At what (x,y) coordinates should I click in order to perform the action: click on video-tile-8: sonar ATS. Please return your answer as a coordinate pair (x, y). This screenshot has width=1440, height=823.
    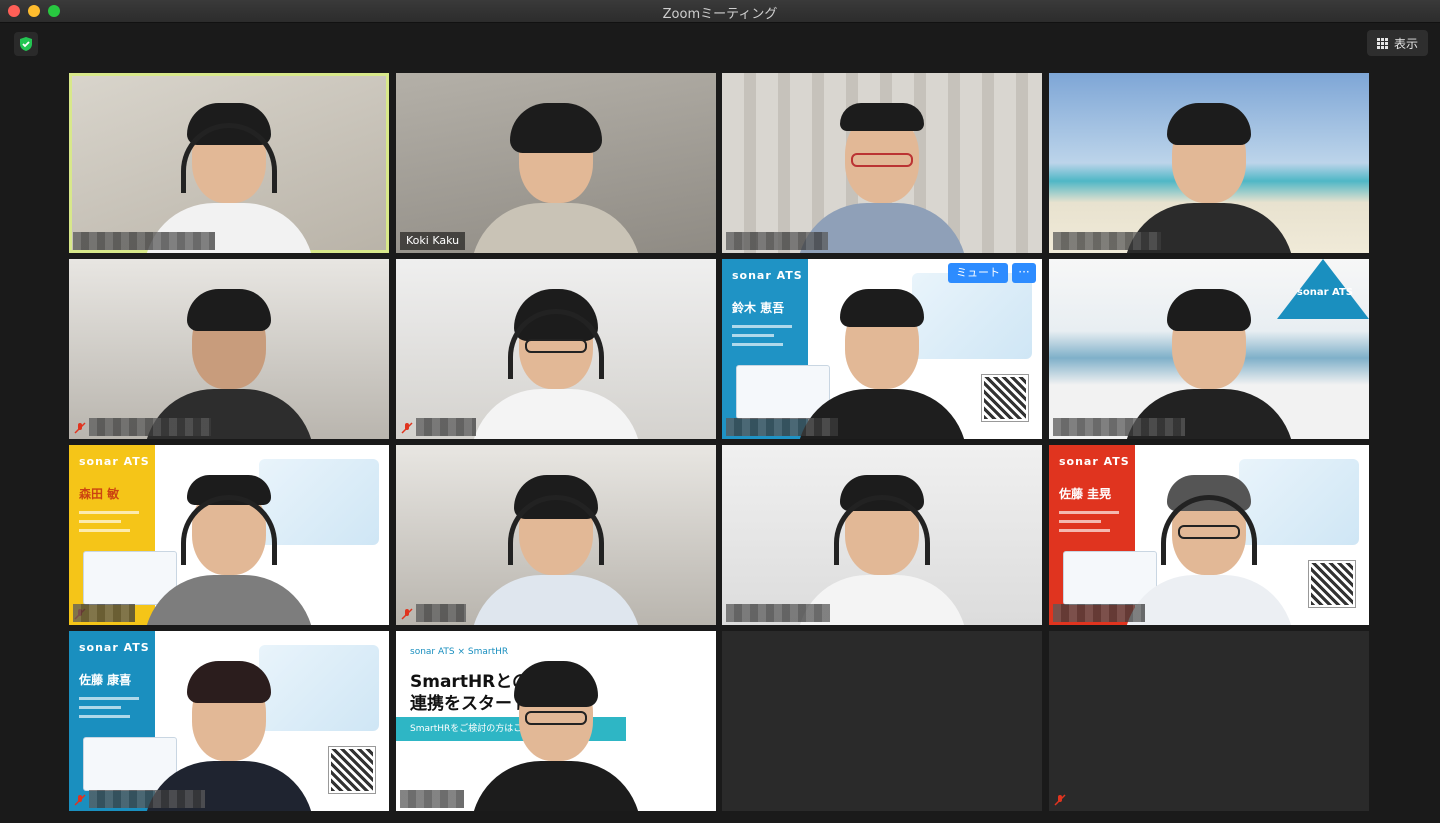
    Looking at the image, I should click on (1209, 349).